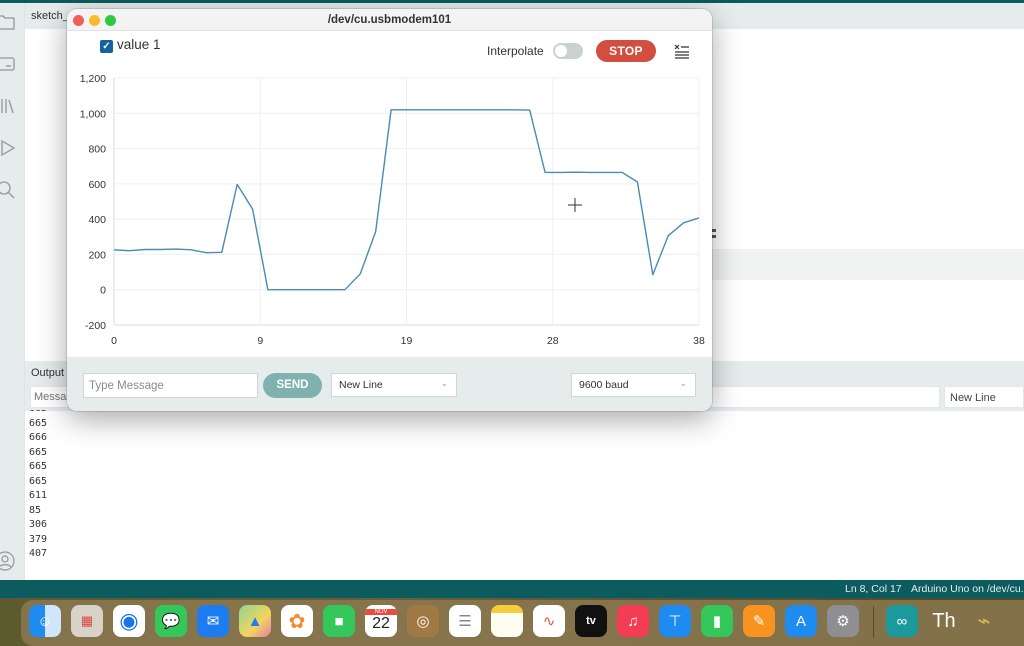 Image resolution: width=1024 pixels, height=646 pixels. Describe the element at coordinates (902, 621) in the screenshot. I see `arduino-ide-icon: ∞` at that location.